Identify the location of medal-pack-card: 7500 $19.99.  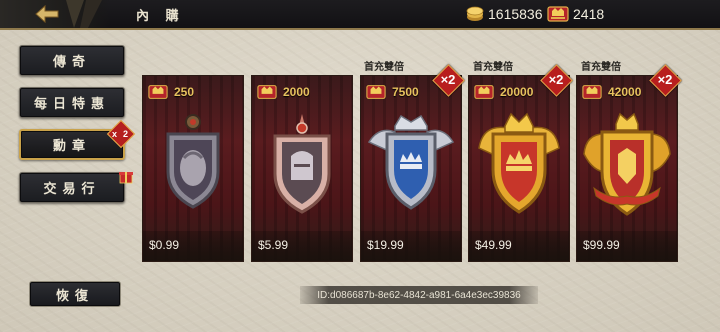
(411, 168).